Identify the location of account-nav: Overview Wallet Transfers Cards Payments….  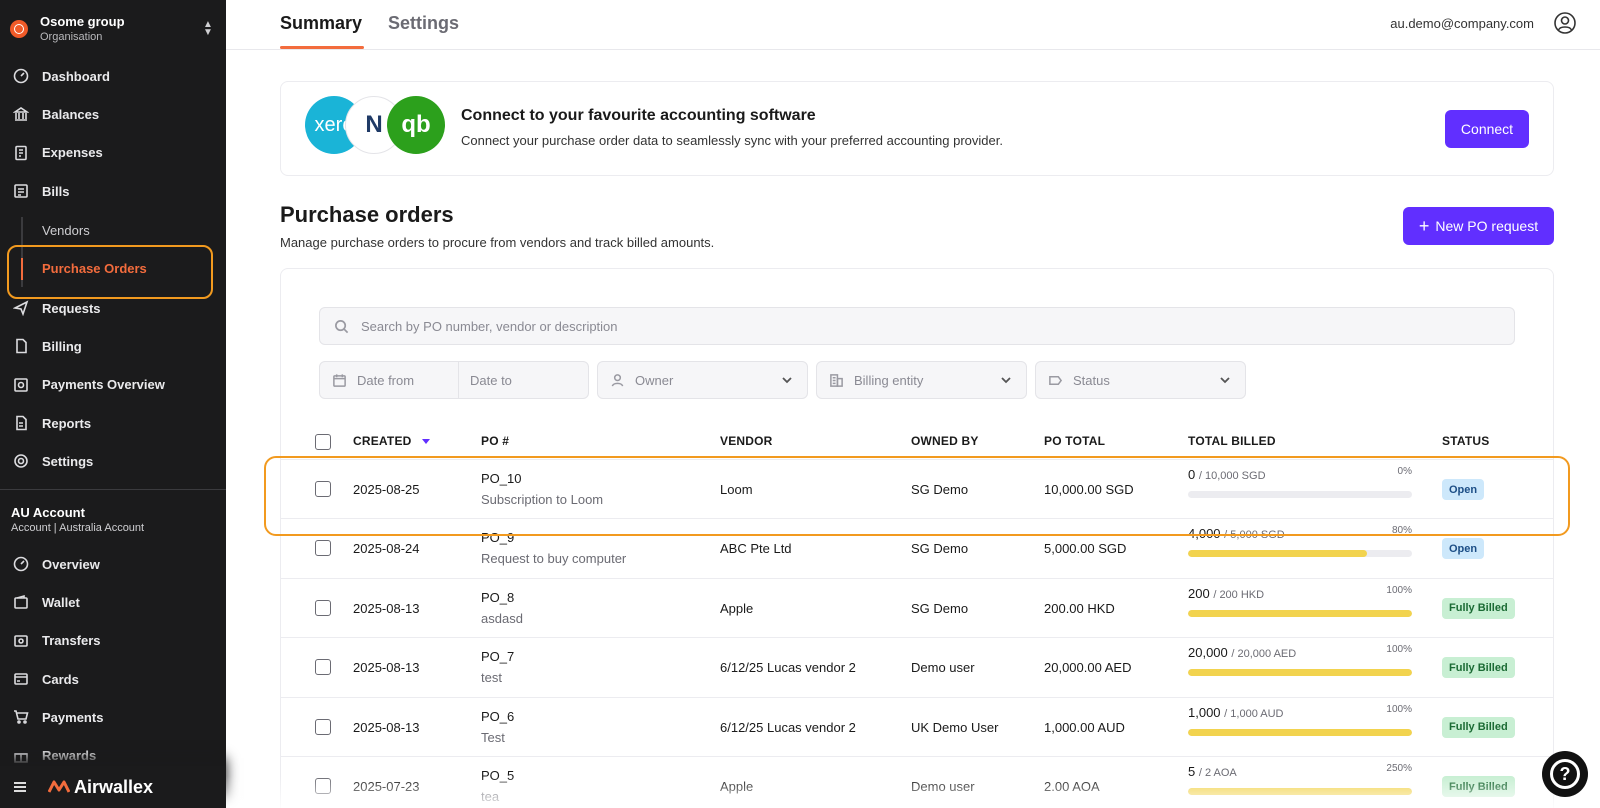
(113, 660).